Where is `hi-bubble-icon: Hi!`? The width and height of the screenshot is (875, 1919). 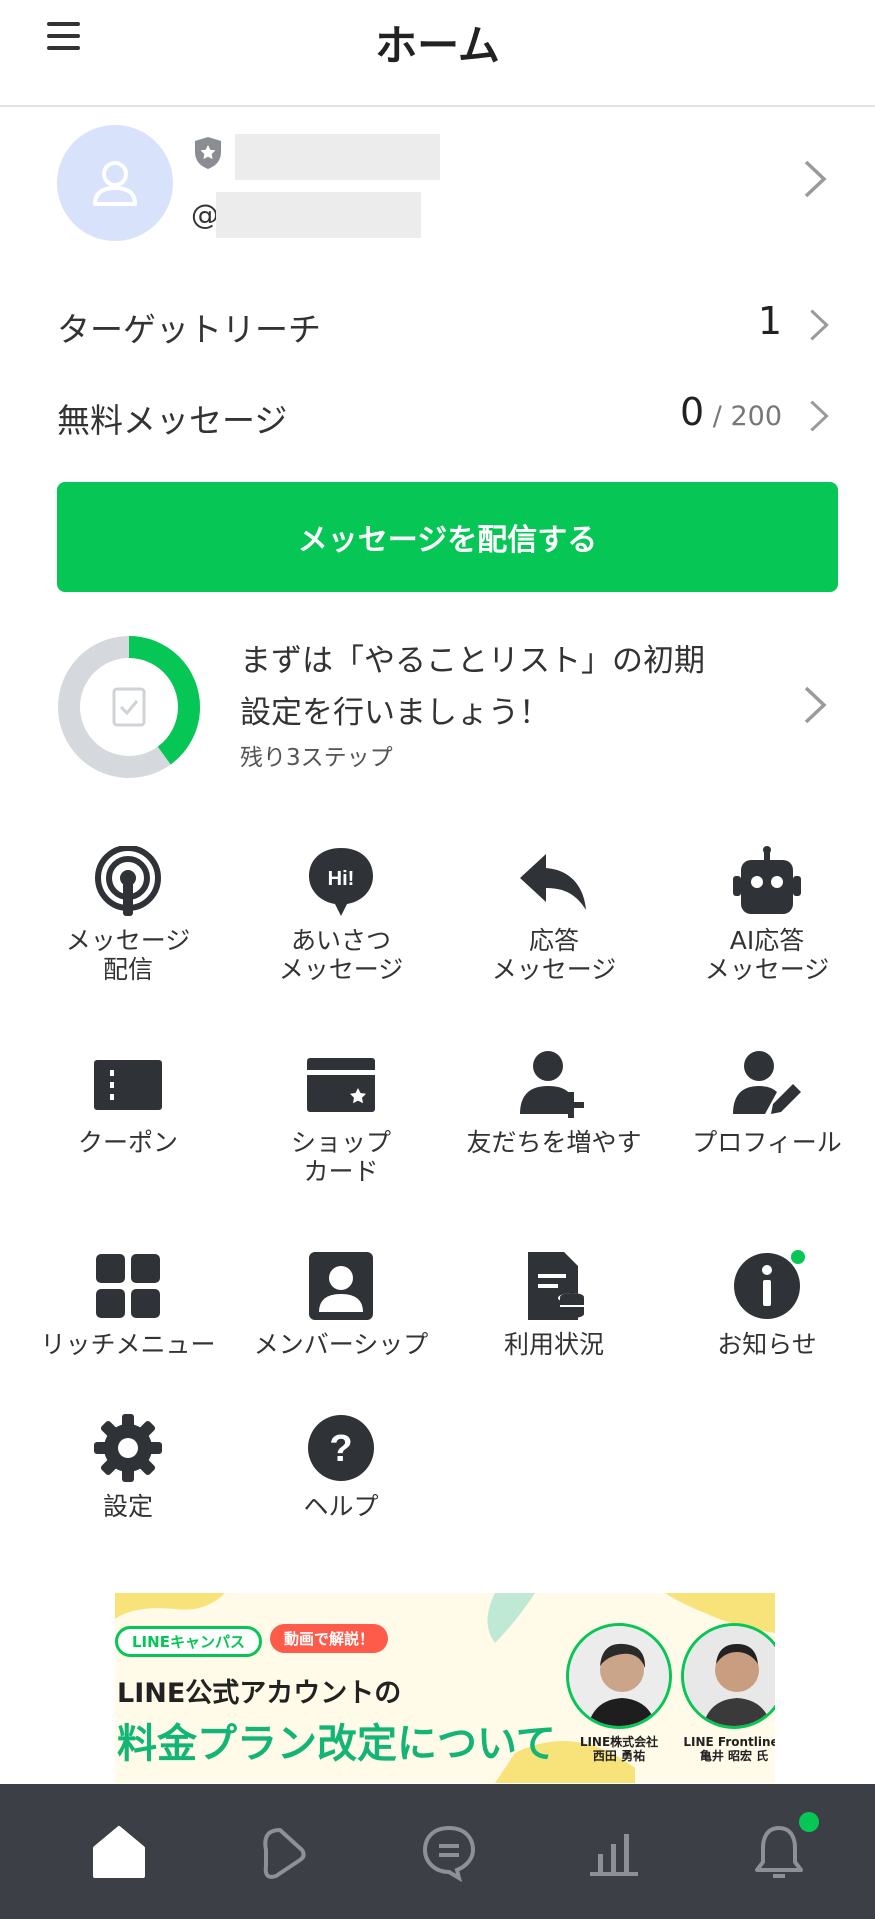 hi-bubble-icon: Hi! is located at coordinates (341, 882).